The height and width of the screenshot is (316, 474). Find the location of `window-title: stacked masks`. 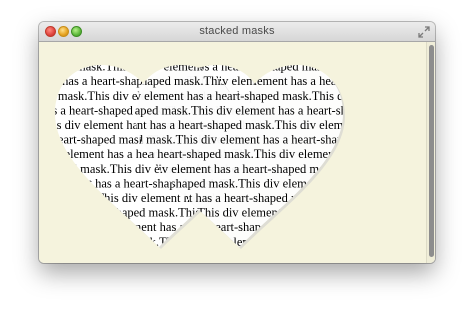

window-title: stacked masks is located at coordinates (237, 31).